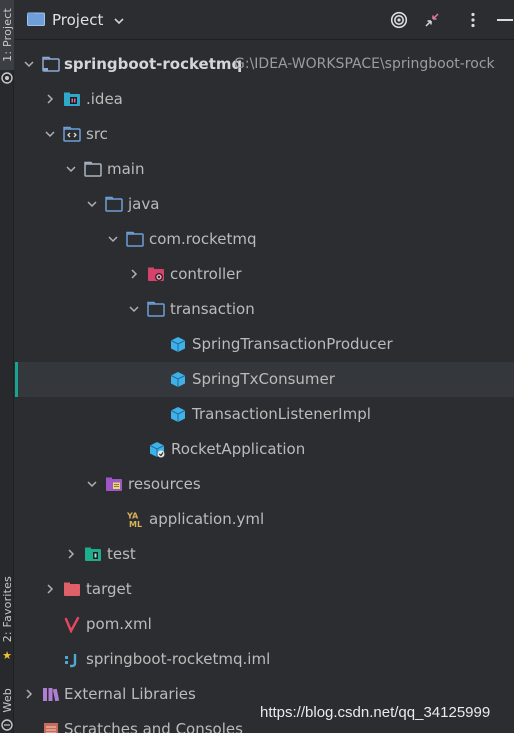  I want to click on tree-row-application: RocketApplication, so click(264, 449).